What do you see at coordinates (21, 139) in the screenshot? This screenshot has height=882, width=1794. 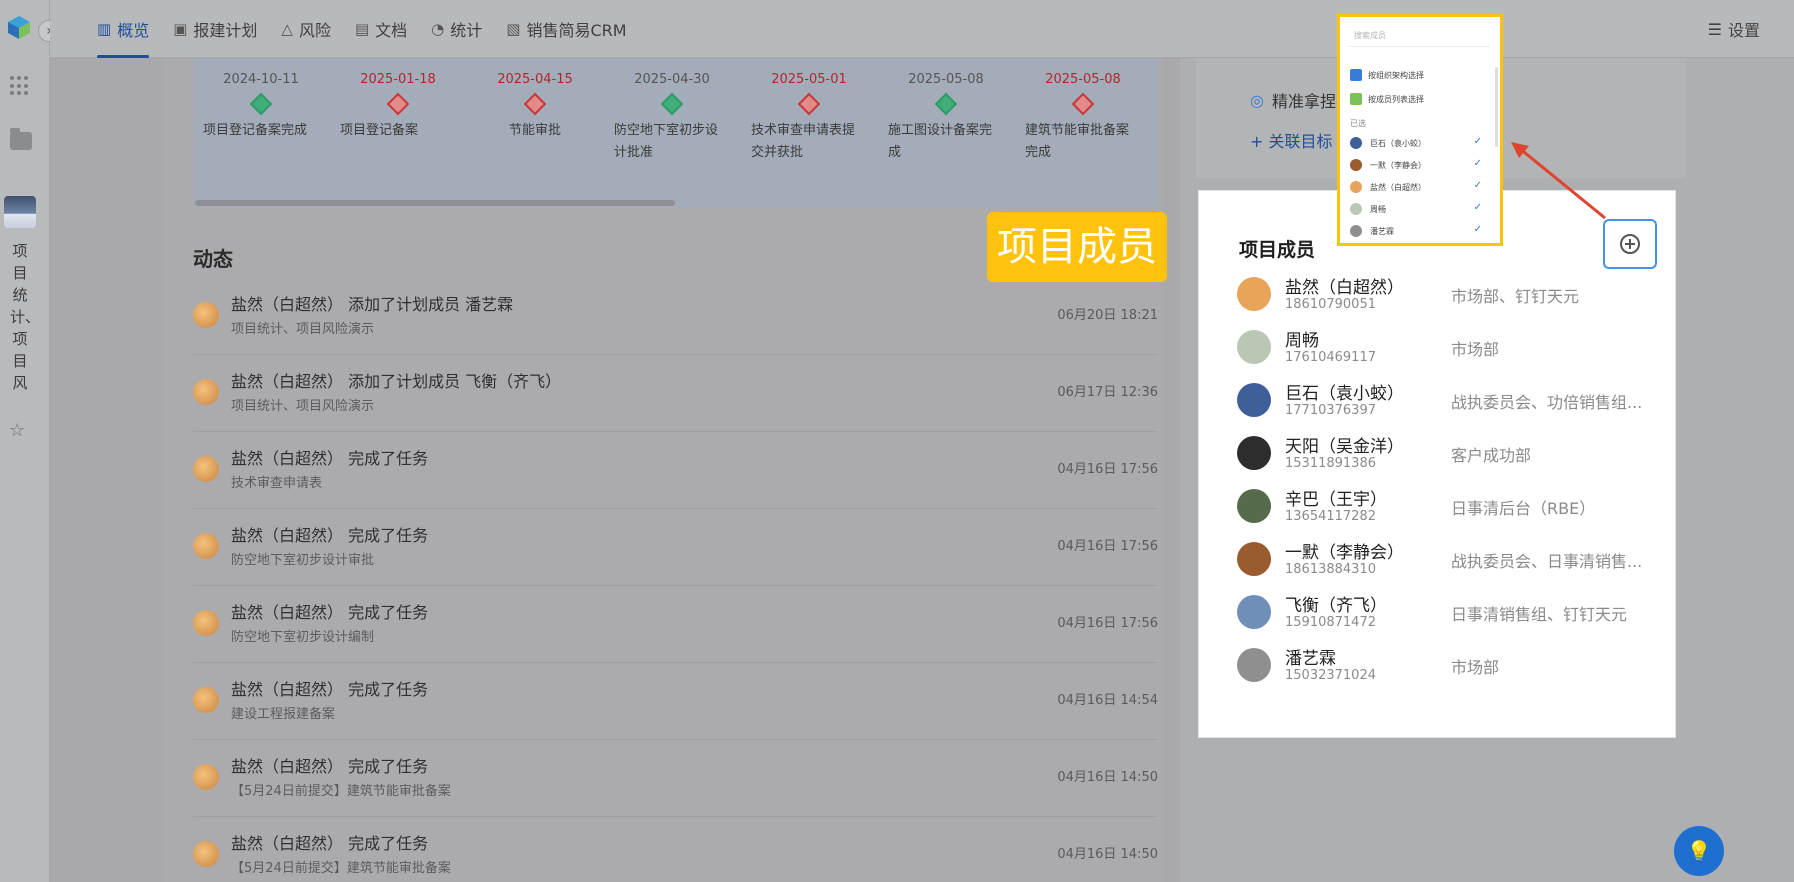 I see `folder-icon` at bounding box center [21, 139].